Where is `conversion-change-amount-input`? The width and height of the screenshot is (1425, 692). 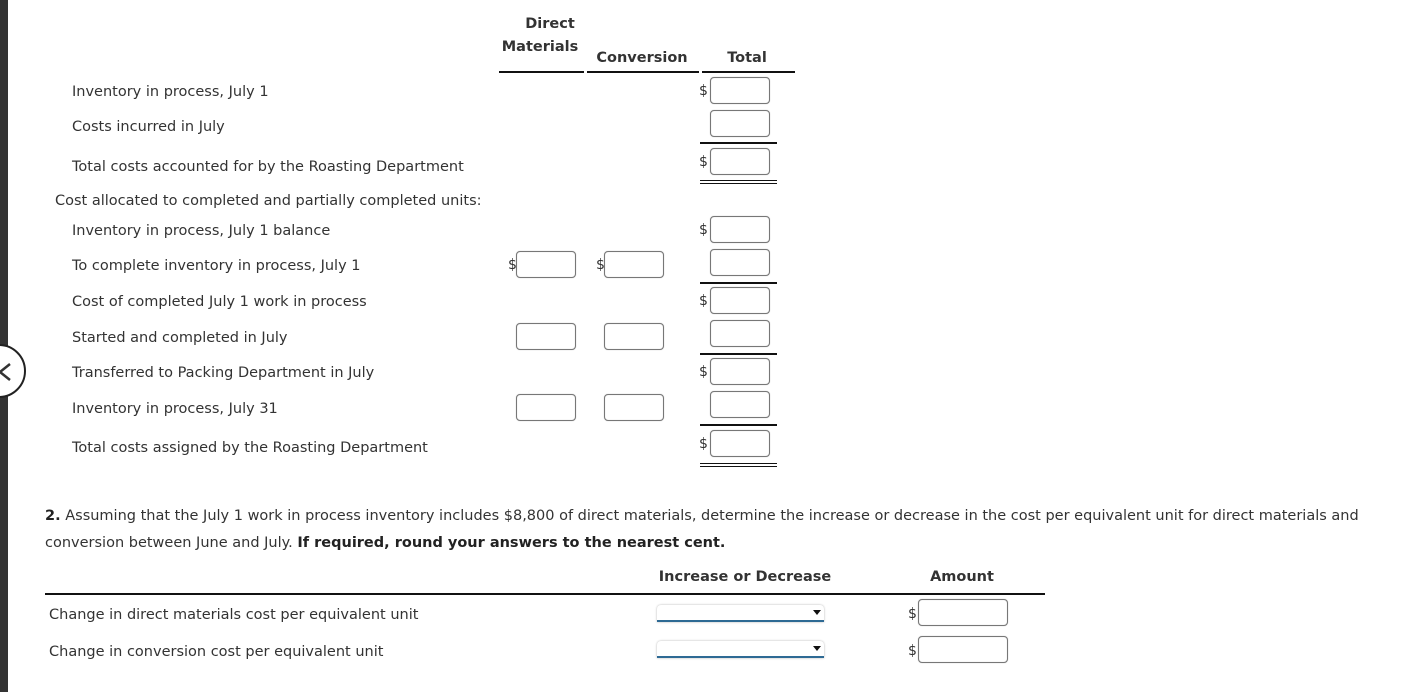 conversion-change-amount-input is located at coordinates (963, 649).